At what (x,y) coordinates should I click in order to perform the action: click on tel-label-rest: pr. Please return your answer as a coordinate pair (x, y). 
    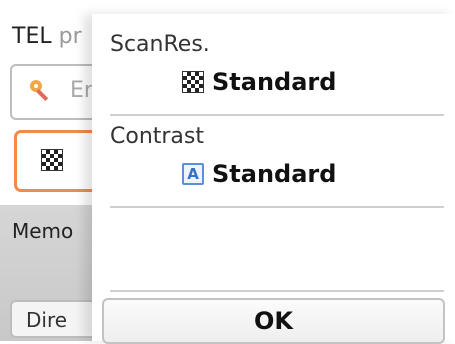
    Looking at the image, I should click on (70, 36).